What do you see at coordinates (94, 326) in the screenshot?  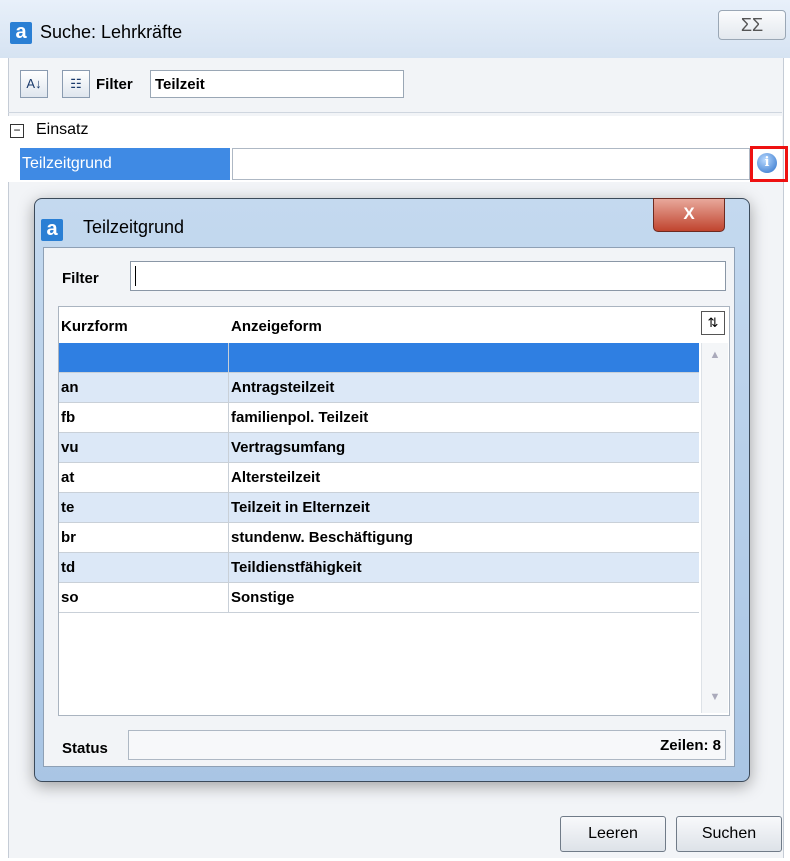 I see `column-header-kurzform: Kurzform` at bounding box center [94, 326].